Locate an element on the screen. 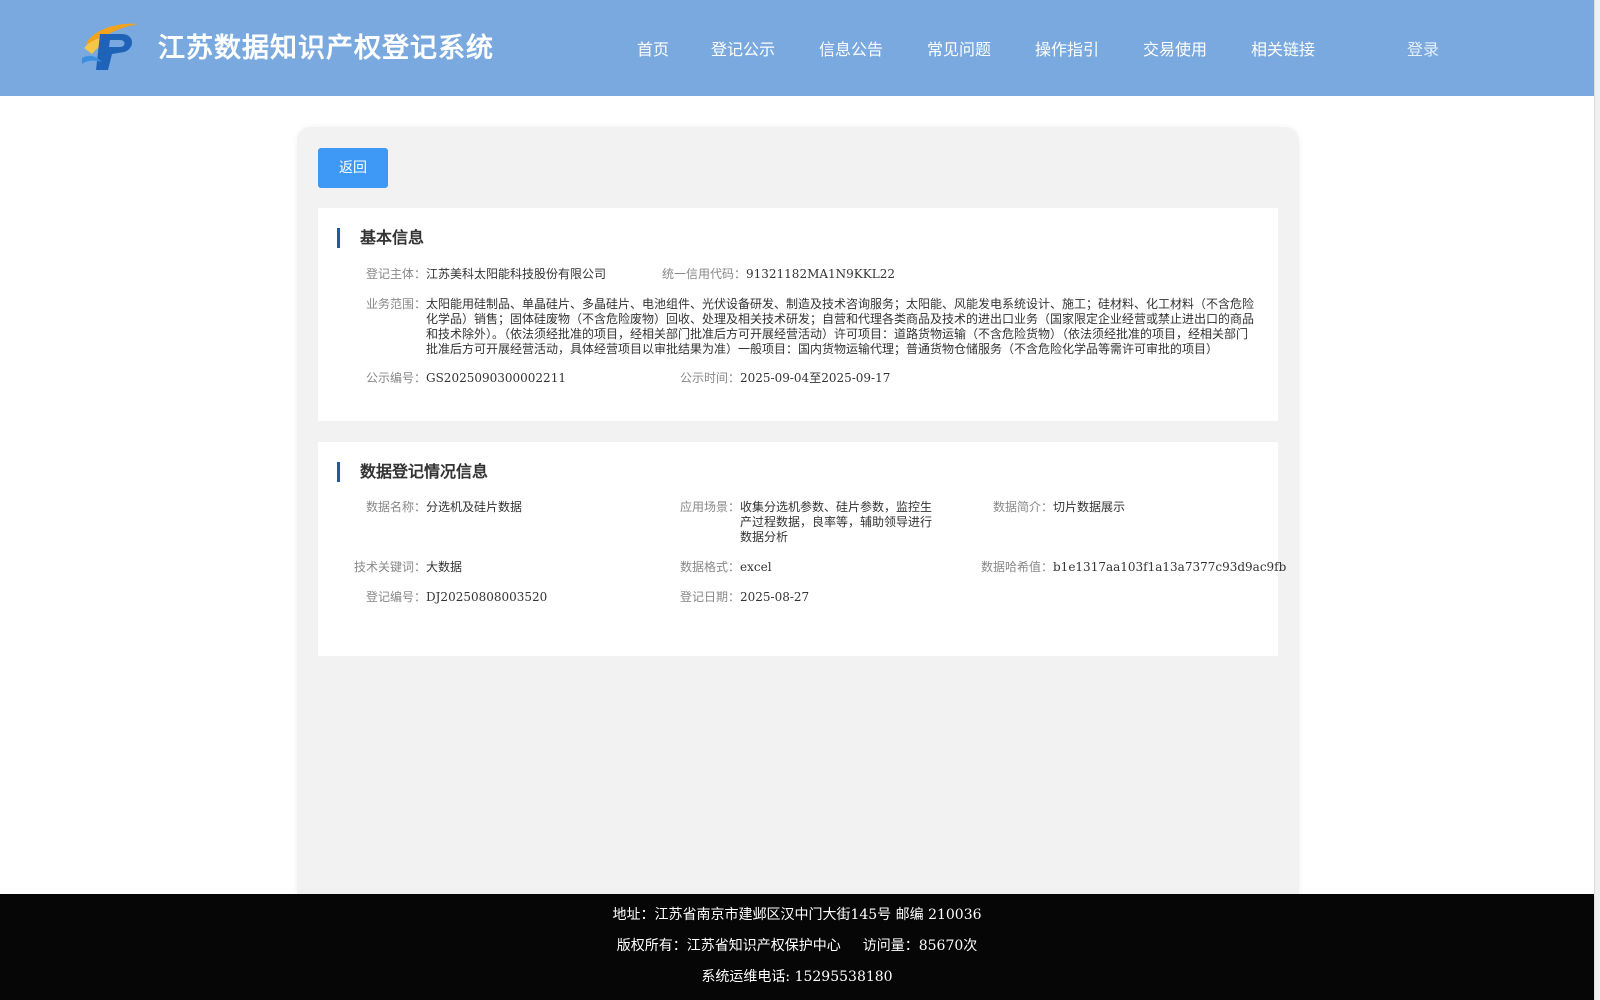 This screenshot has width=1600, height=1000. footer-copyright-line: 版权所有：江苏省知识产权保护中心 访问量：85670次 is located at coordinates (797, 945).